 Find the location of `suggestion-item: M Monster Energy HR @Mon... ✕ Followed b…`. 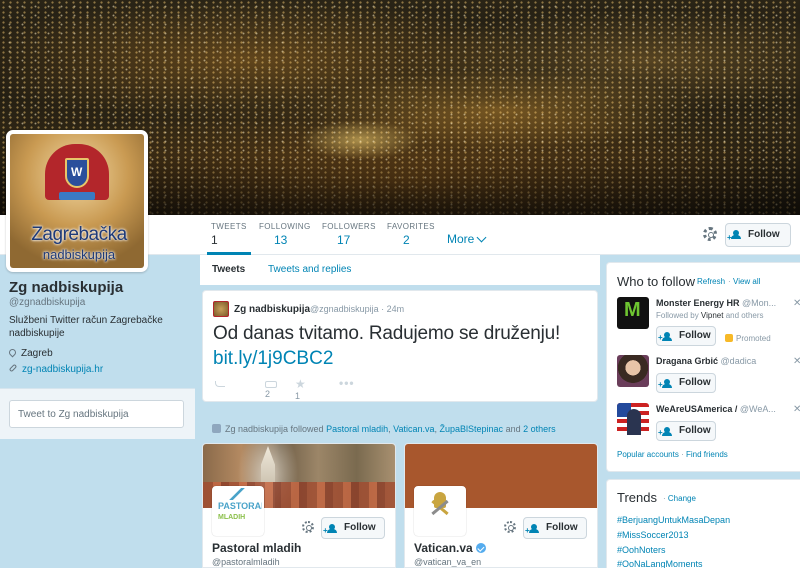

suggestion-item: M Monster Energy HR @Mon... ✕ Followed b… is located at coordinates (708, 322).